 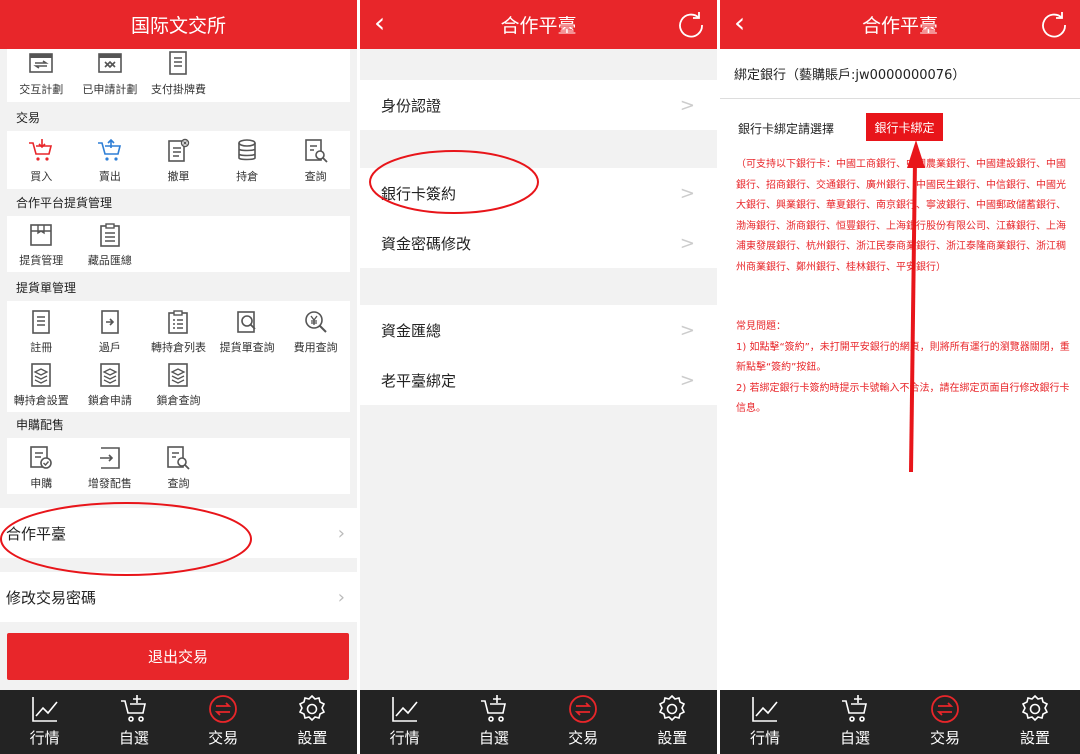 What do you see at coordinates (538, 193) in the screenshot?
I see `bank-card-sign-row: 銀行卡簽約 >` at bounding box center [538, 193].